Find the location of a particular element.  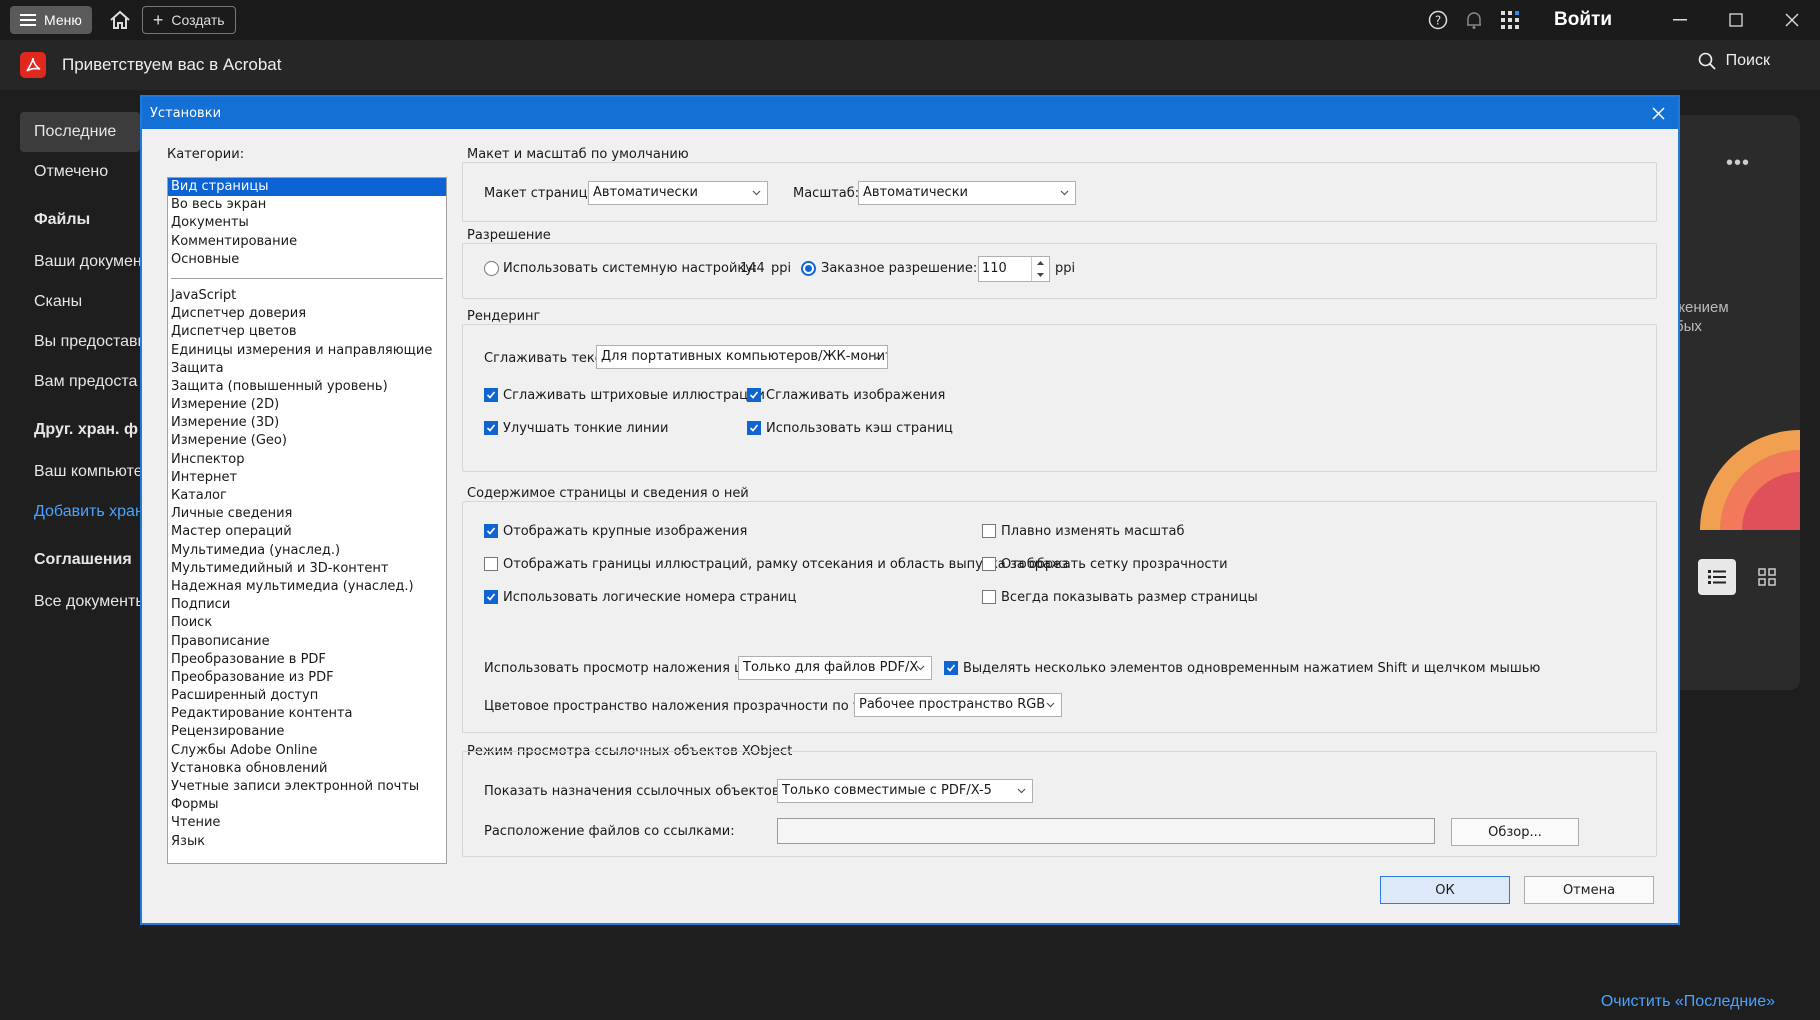

category-item: Защита is located at coordinates (307, 369).